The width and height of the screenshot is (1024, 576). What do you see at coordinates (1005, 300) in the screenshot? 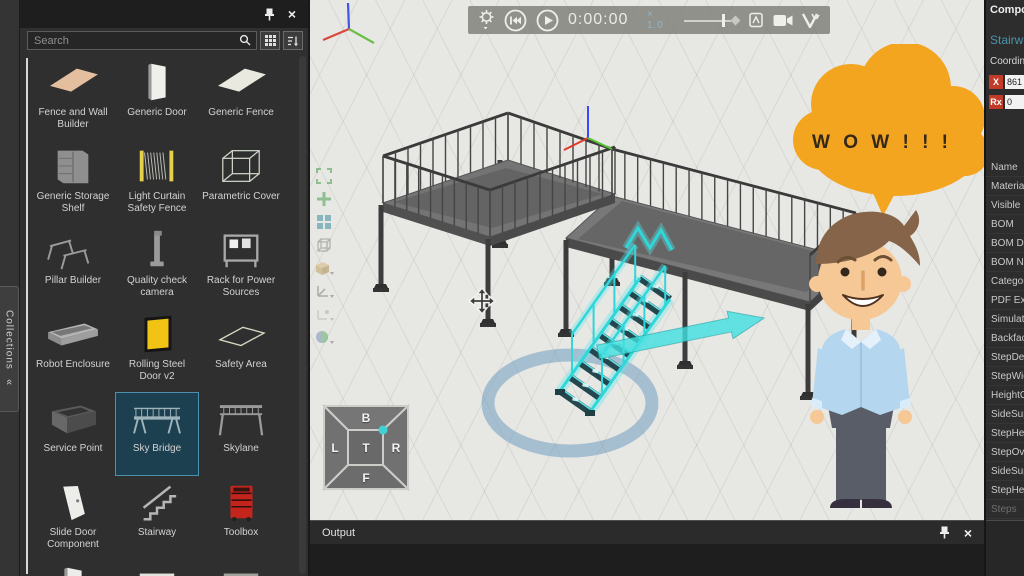
I see `property-row-pdf-exp: PDF Exp` at bounding box center [1005, 300].